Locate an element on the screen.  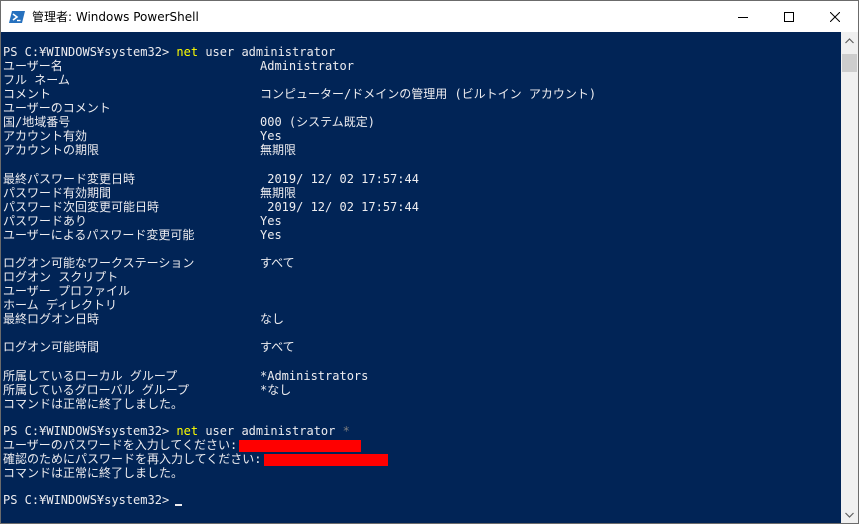
password-prompt: ユーザーのパスワードを入力してください: is located at coordinates (120, 445).